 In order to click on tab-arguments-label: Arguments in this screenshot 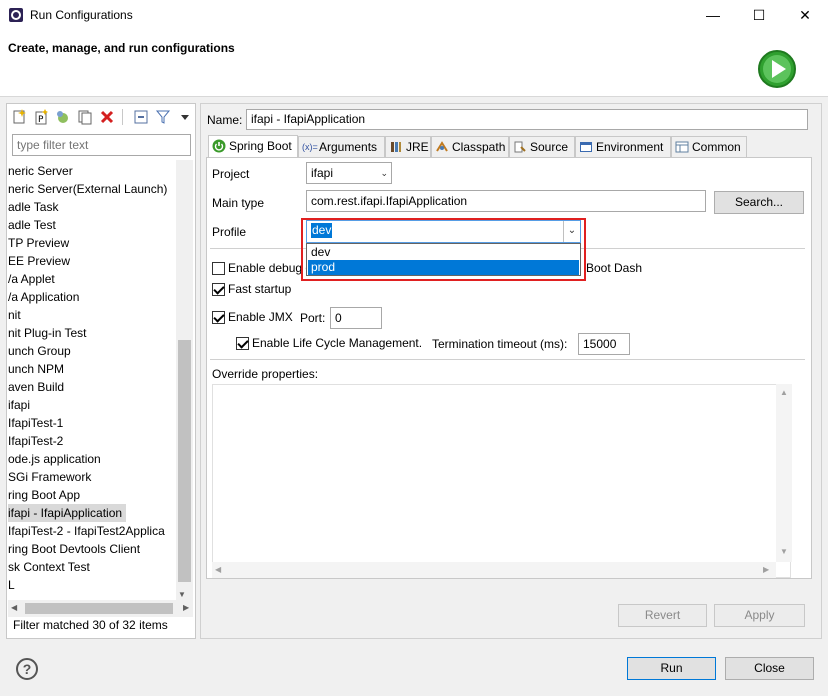, I will do `click(348, 147)`.